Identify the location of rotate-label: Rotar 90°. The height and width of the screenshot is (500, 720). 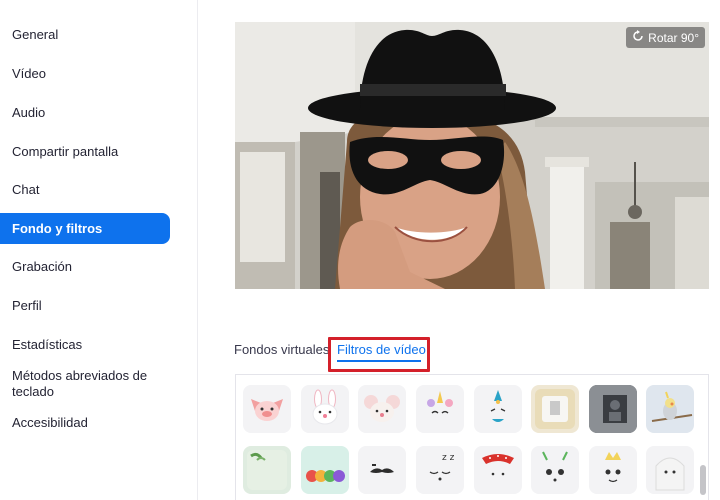
(673, 37).